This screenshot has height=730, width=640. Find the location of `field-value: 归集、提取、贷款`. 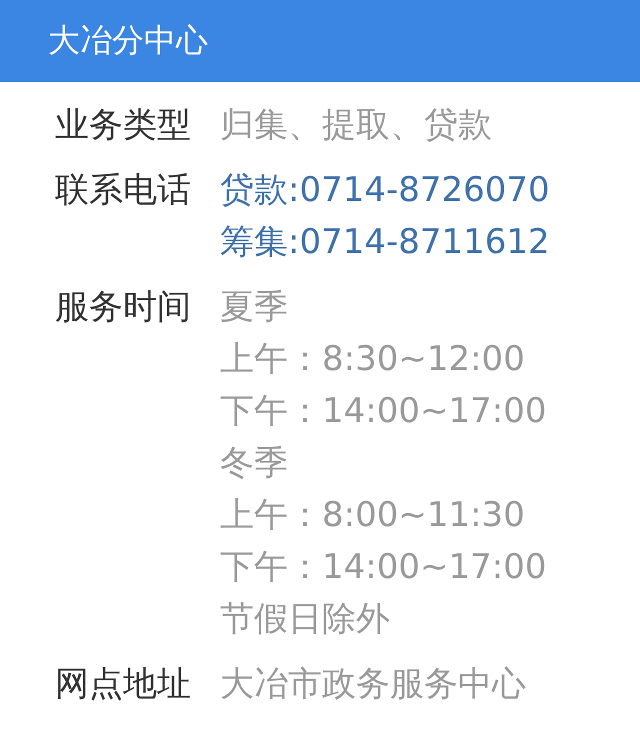

field-value: 归集、提取、贷款 is located at coordinates (356, 125).